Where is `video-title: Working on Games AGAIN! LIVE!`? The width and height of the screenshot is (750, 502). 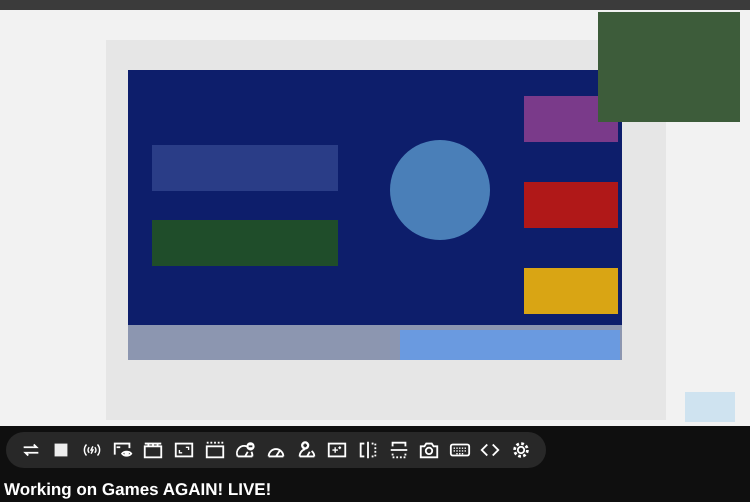 video-title: Working on Games AGAIN! LIVE! is located at coordinates (137, 489).